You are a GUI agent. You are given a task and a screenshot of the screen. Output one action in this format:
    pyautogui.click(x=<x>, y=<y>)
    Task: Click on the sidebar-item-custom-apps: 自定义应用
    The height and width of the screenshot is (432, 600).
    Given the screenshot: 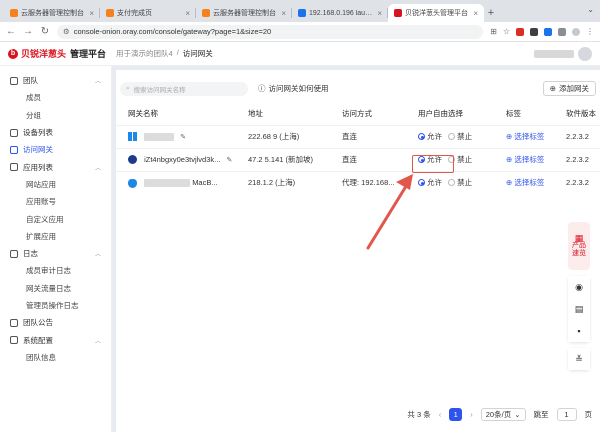 What is the action you would take?
    pyautogui.click(x=55, y=218)
    